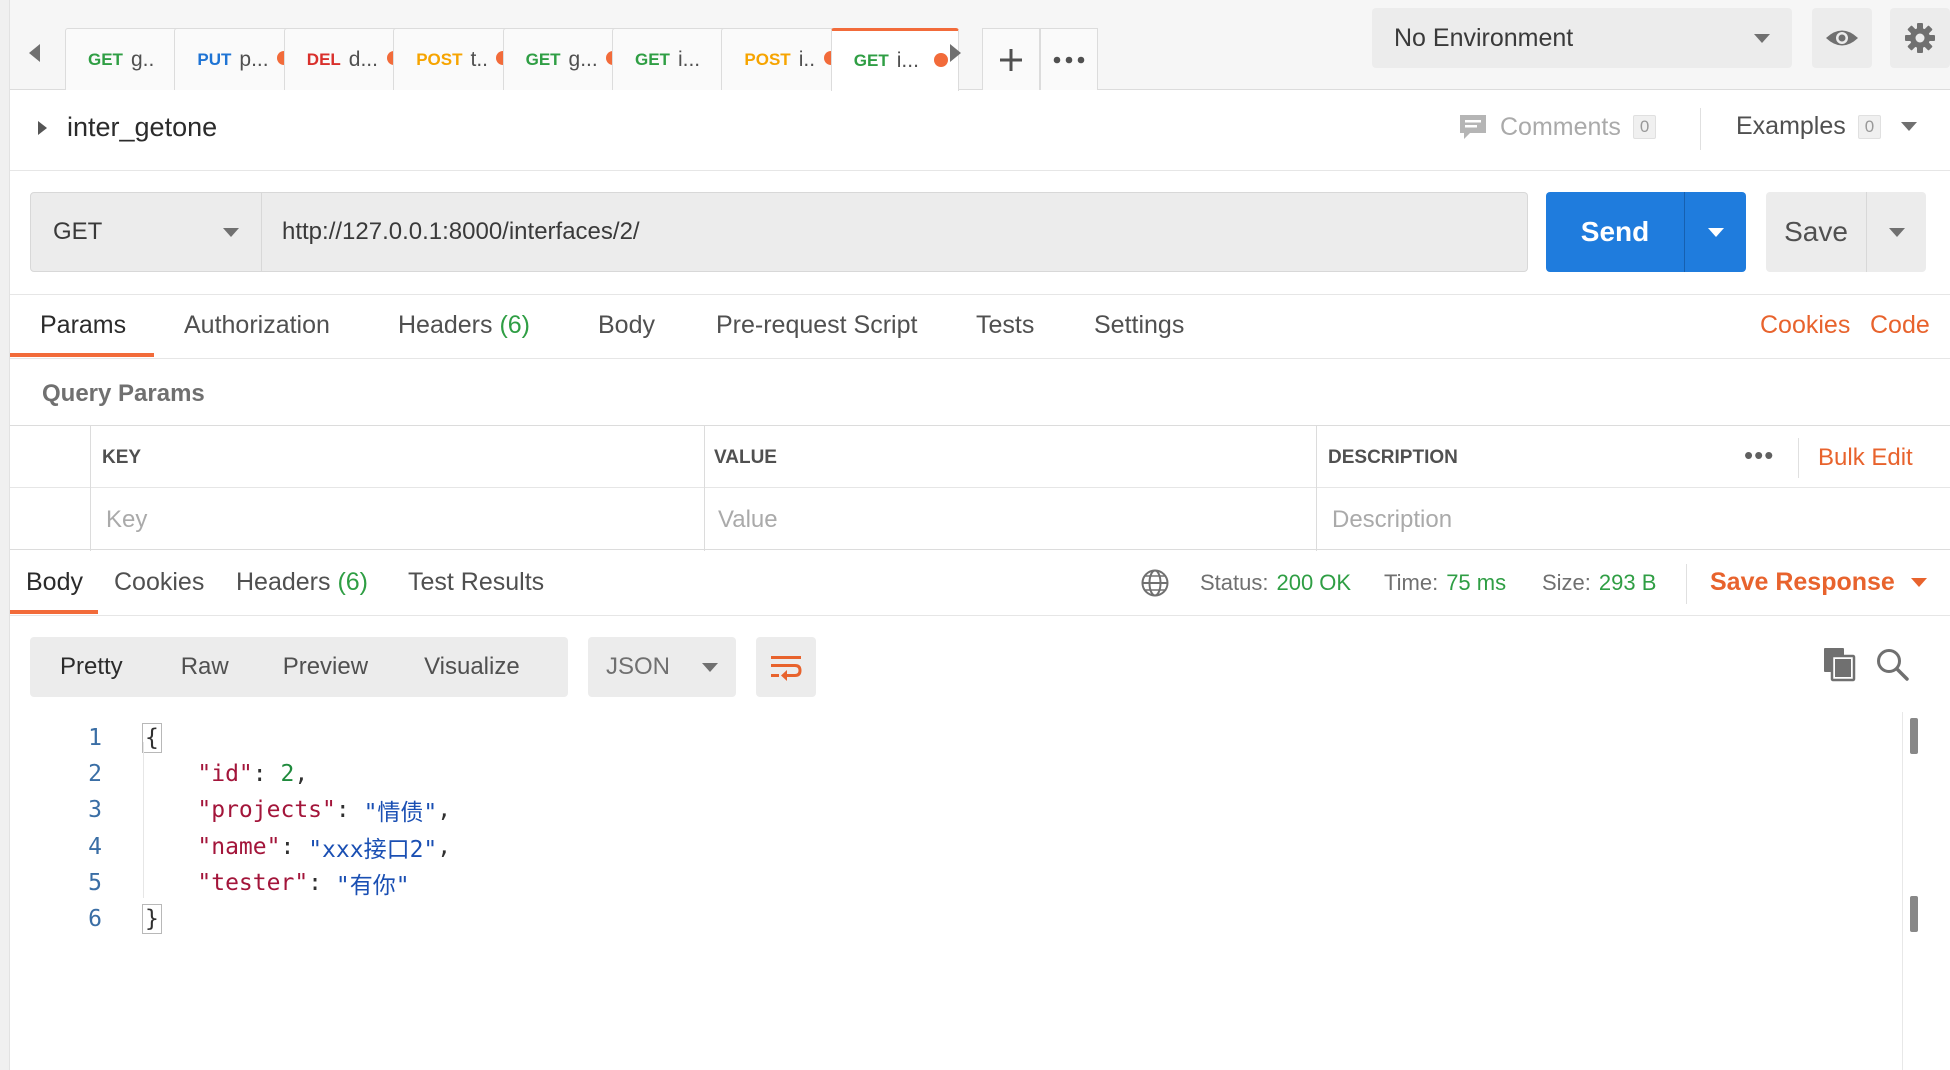  I want to click on tabs-prev-button, so click(34, 53).